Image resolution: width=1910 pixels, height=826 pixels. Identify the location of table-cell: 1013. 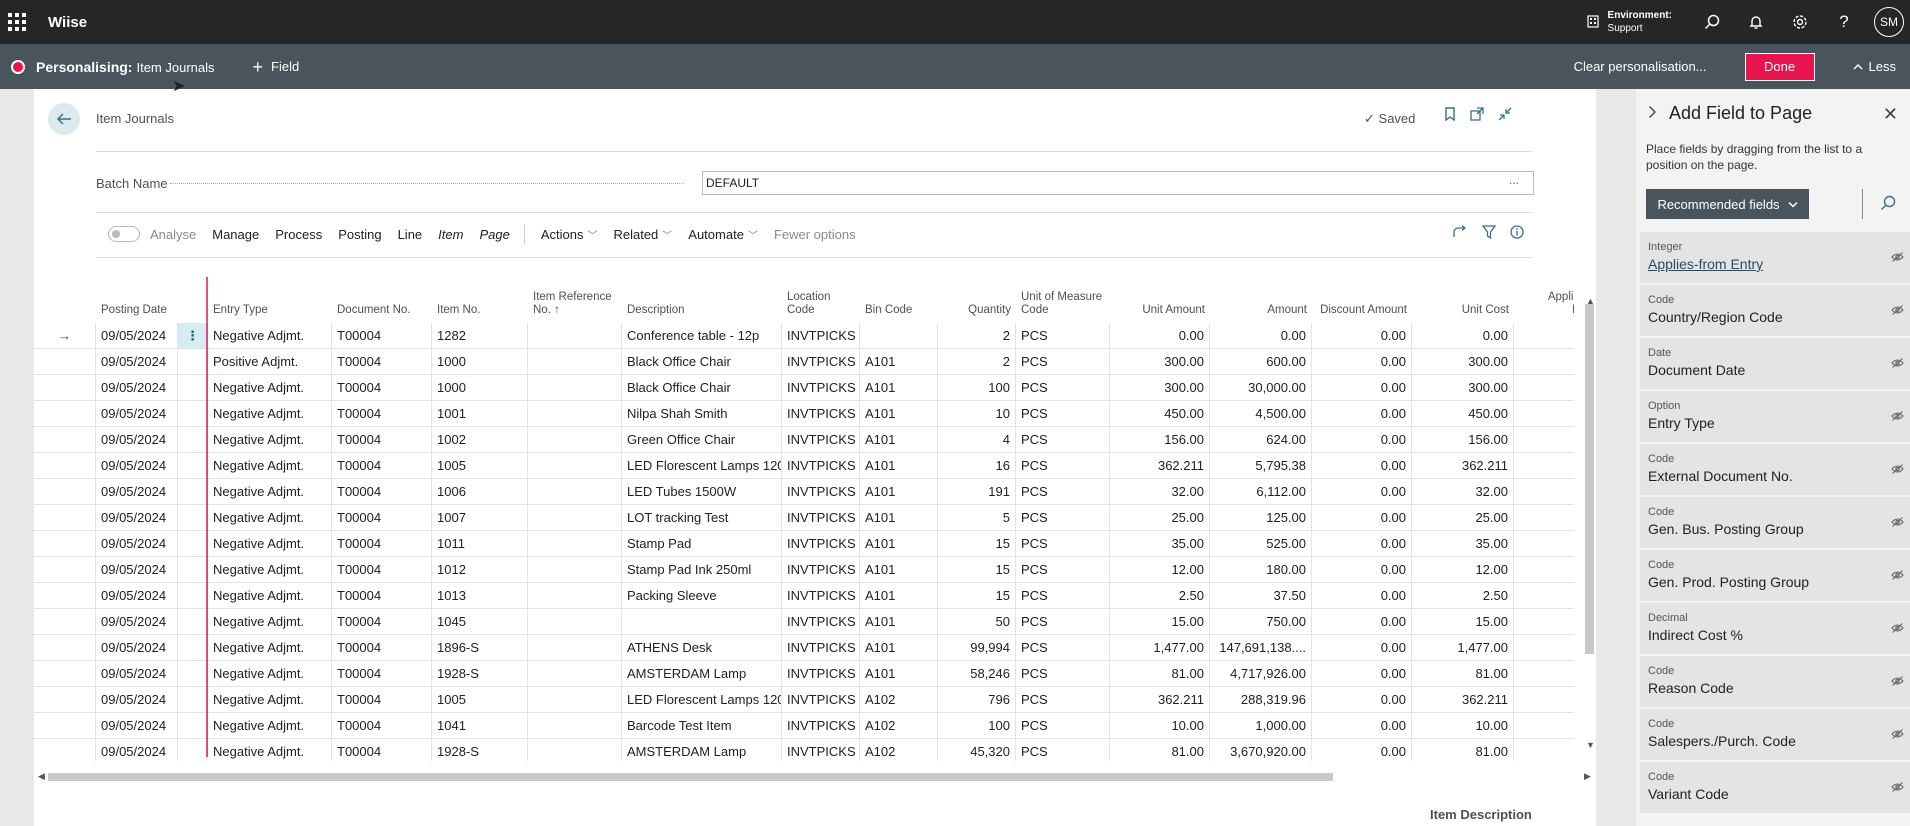
(480, 596).